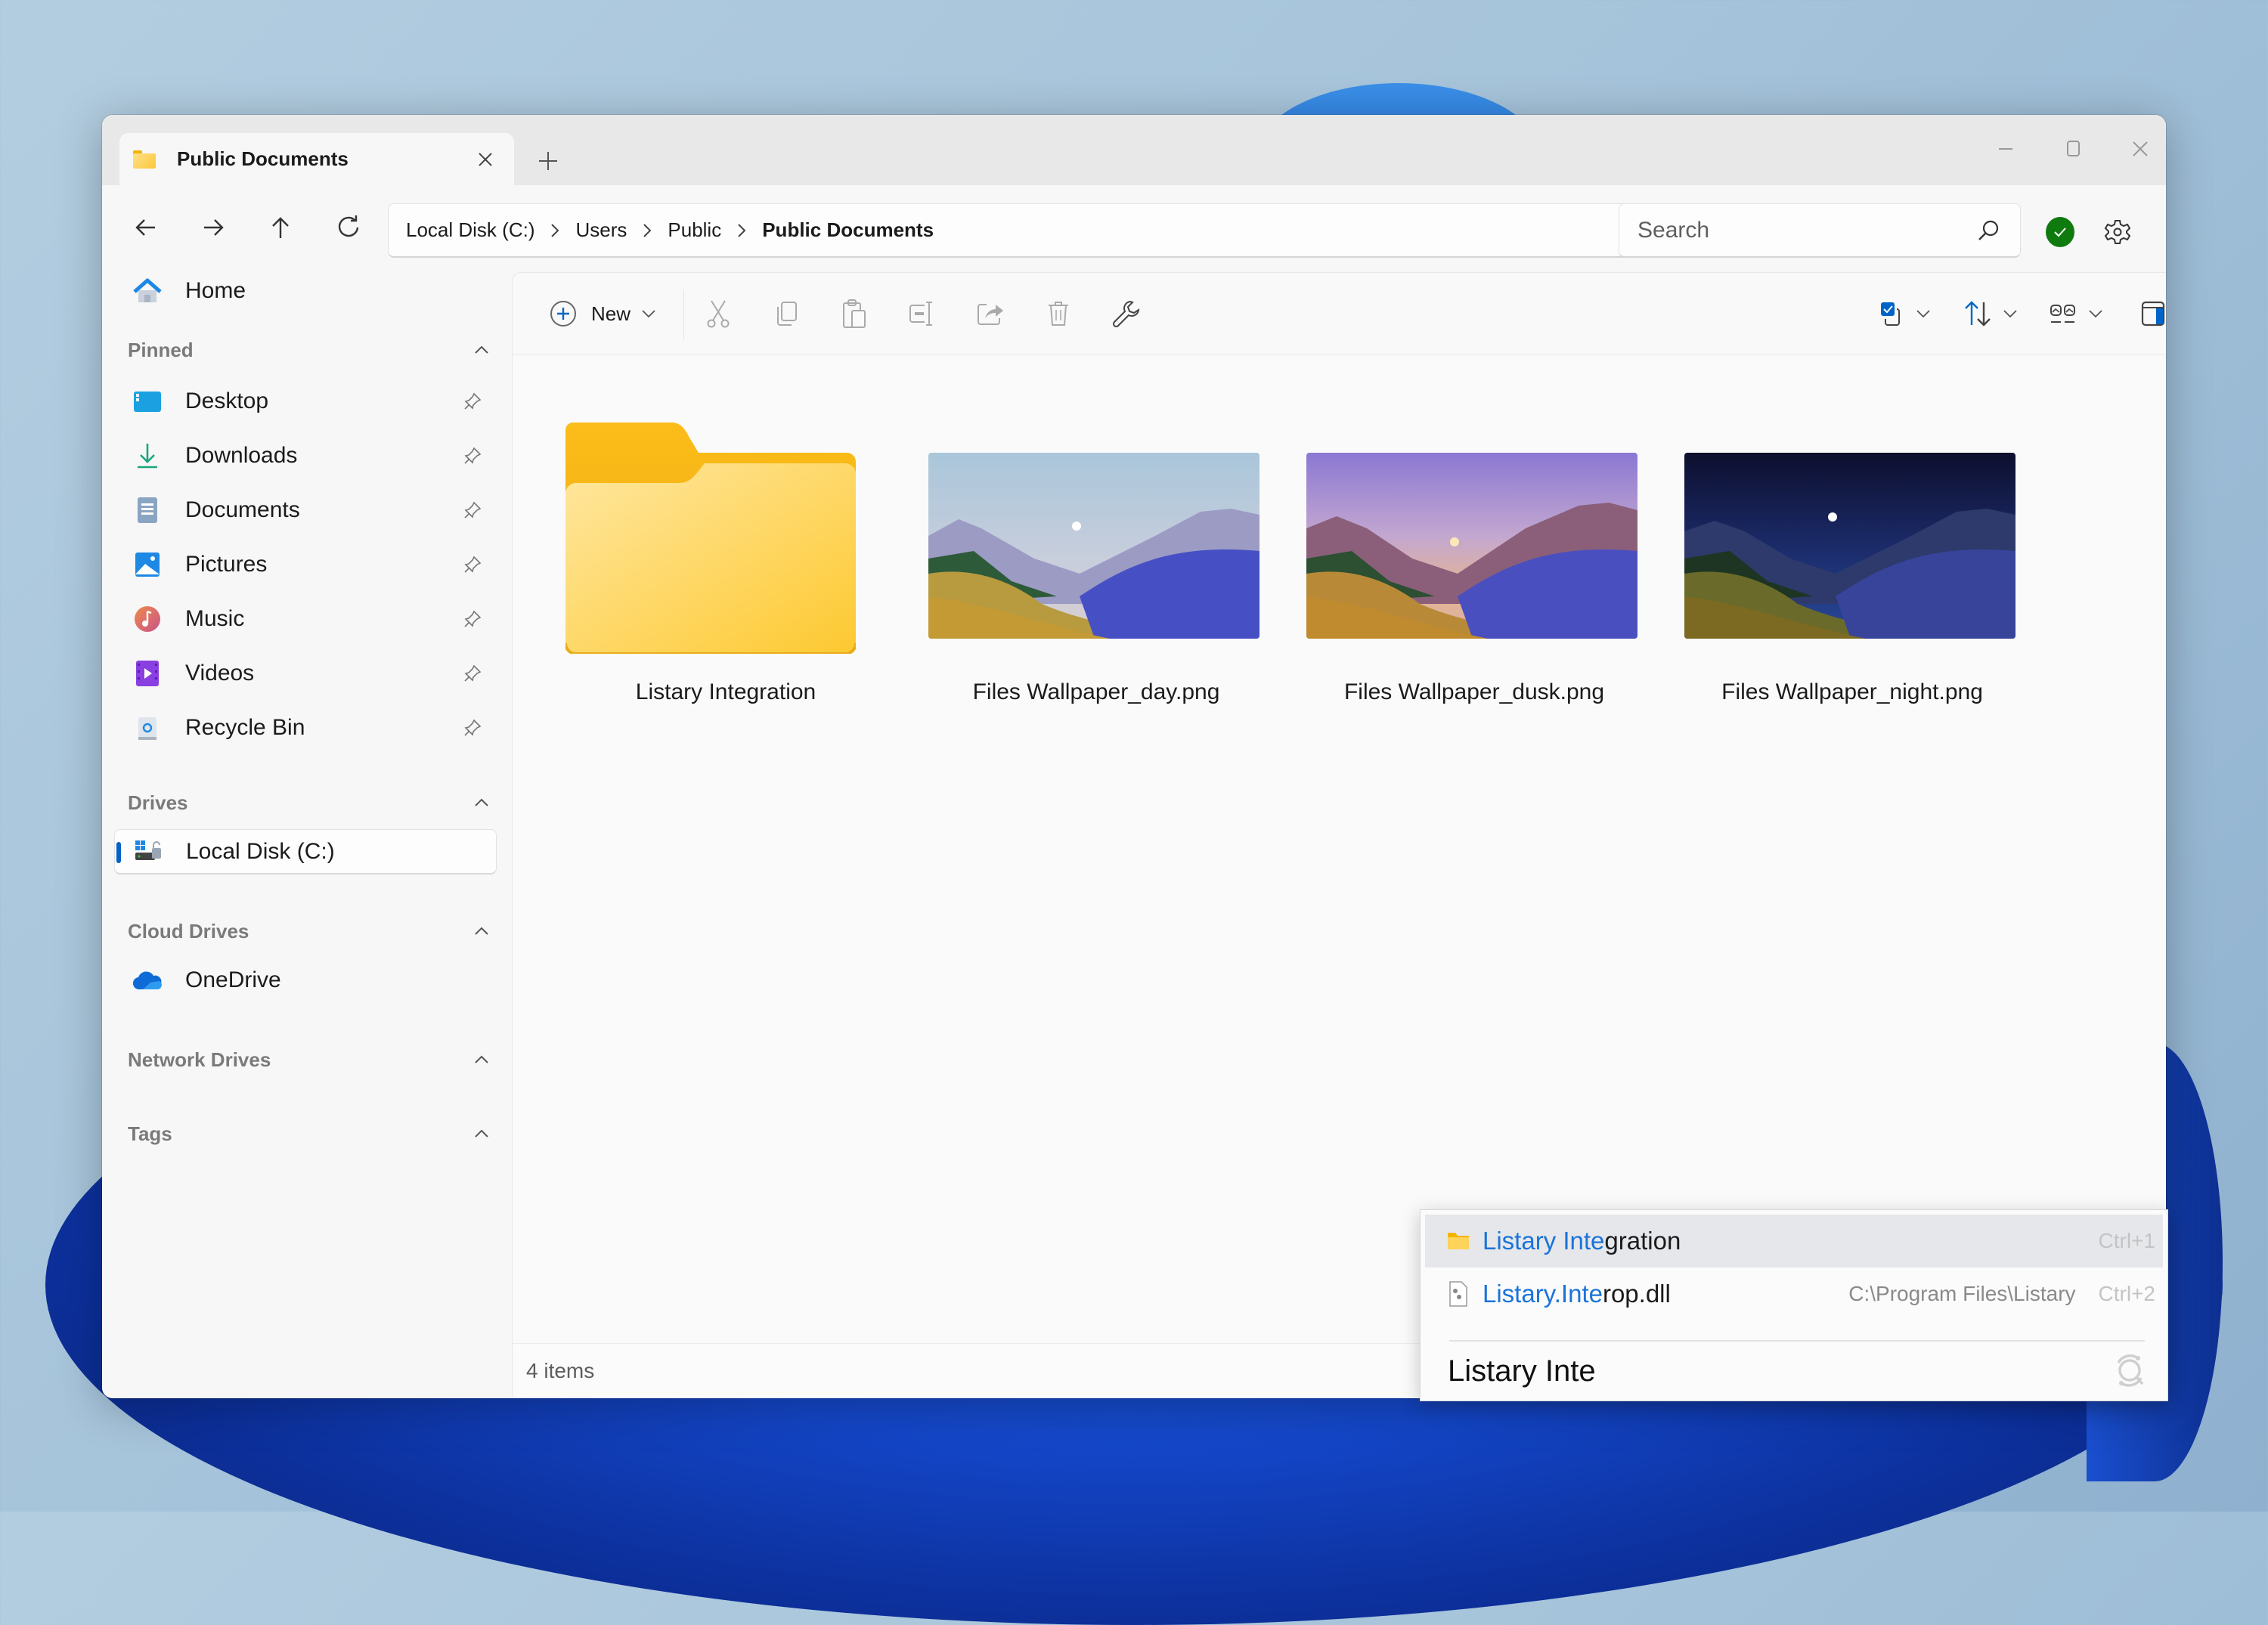  I want to click on tab-close-button, so click(485, 159).